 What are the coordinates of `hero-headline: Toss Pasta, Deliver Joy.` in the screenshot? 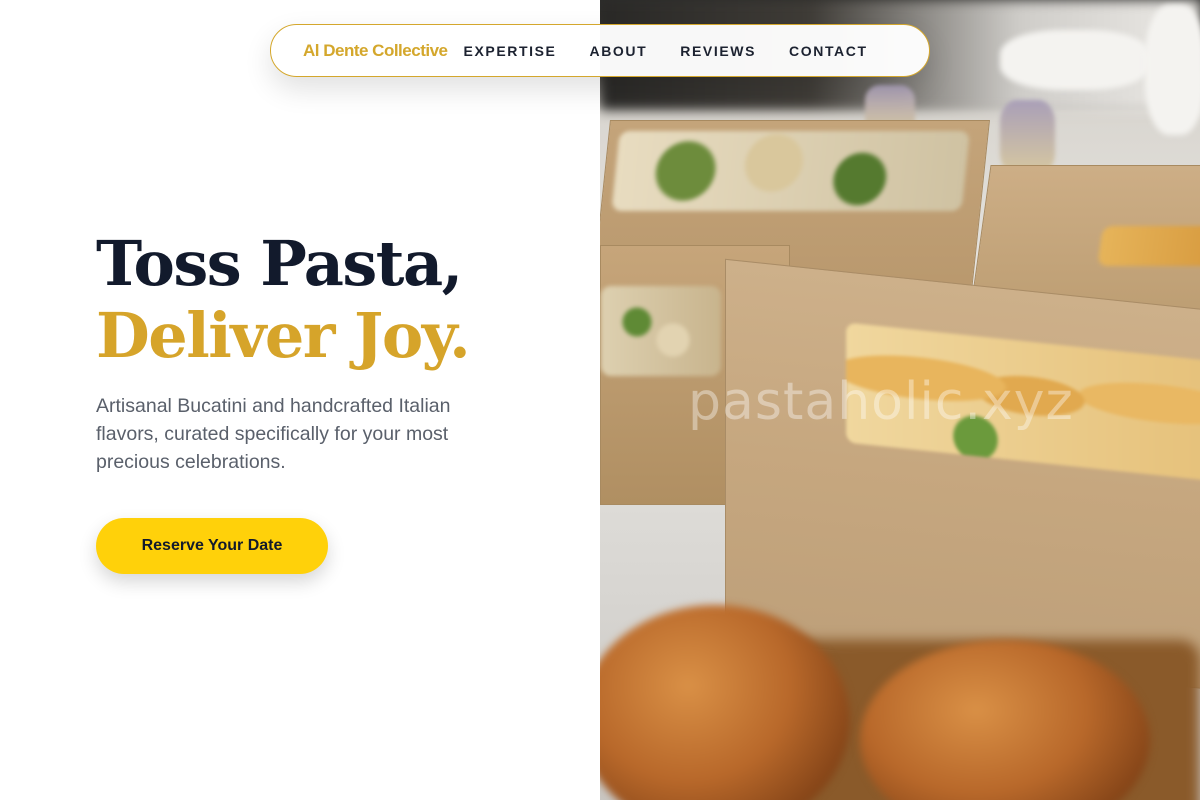 It's located at (296, 300).